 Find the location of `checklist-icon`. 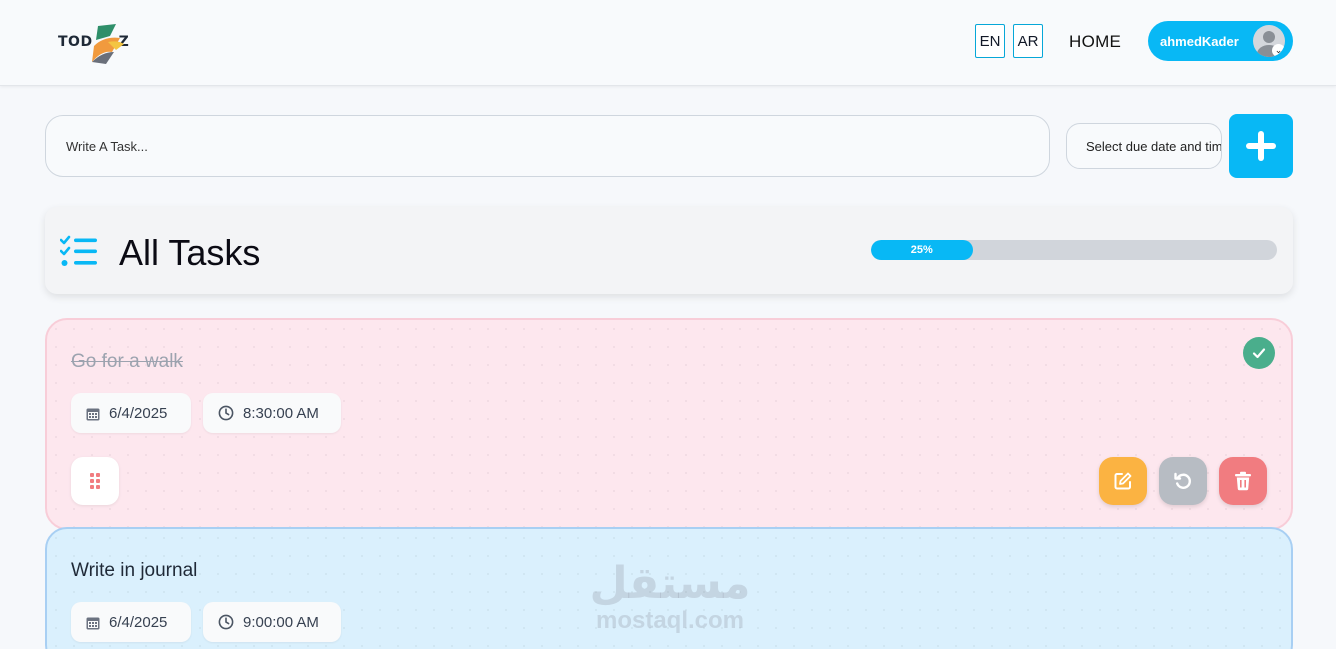

checklist-icon is located at coordinates (78, 250).